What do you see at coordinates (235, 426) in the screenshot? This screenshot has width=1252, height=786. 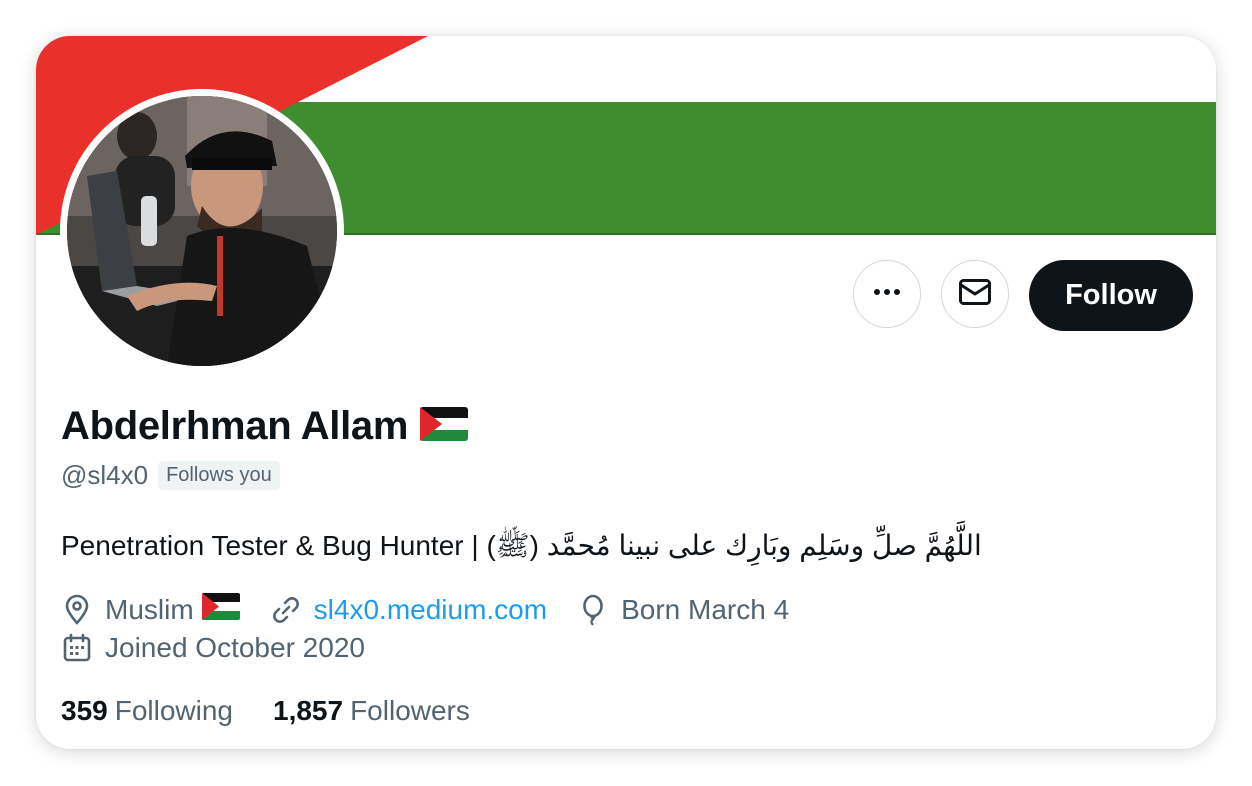 I see `display-name: Abdelrhman Allam` at bounding box center [235, 426].